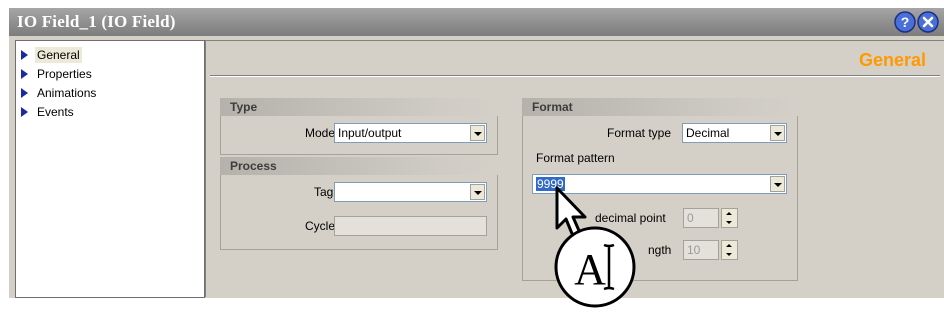 This screenshot has width=944, height=319. What do you see at coordinates (55, 112) in the screenshot?
I see `nav-item-label: Events` at bounding box center [55, 112].